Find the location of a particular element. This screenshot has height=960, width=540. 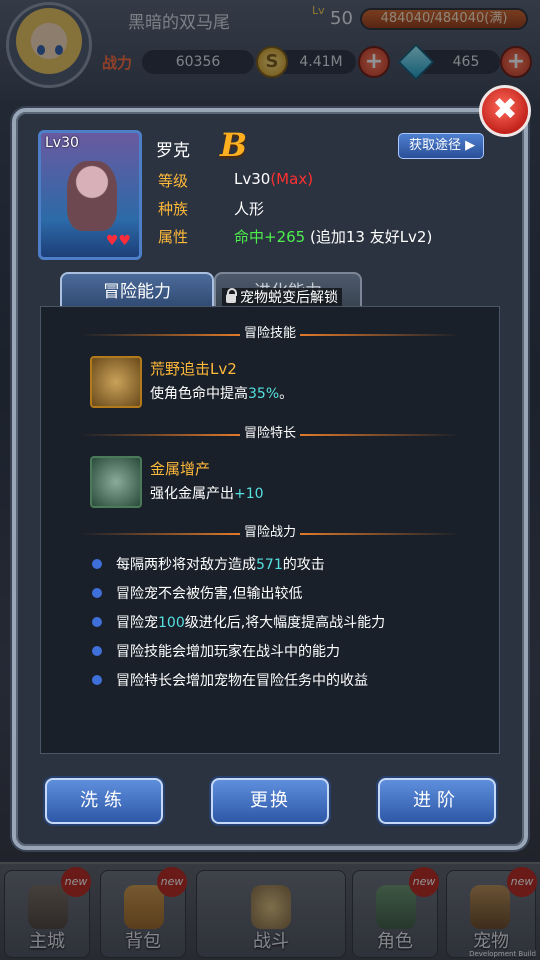

pet-portrait: Lv30 ♥♥ is located at coordinates (90, 195).